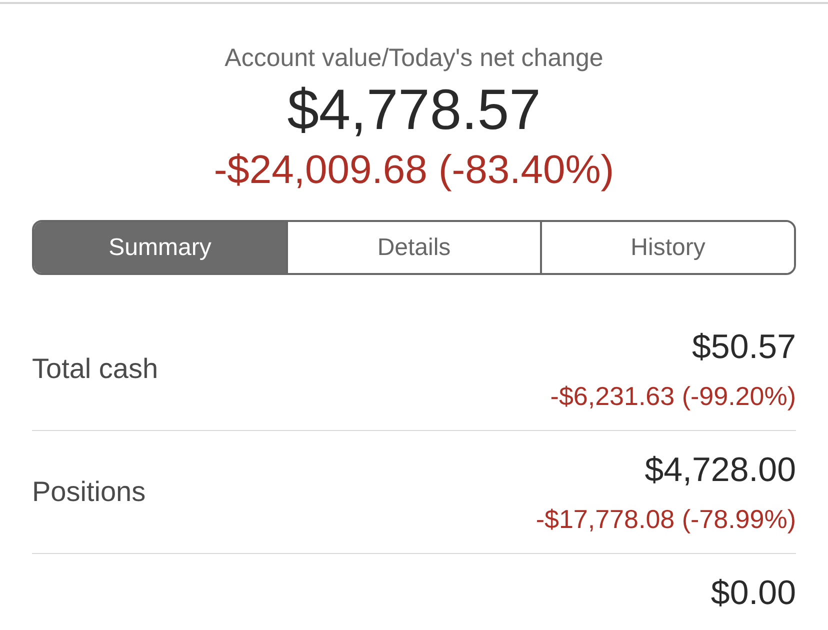 The image size is (828, 630). I want to click on row-change: -$17,778.08 (-78.99%), so click(666, 519).